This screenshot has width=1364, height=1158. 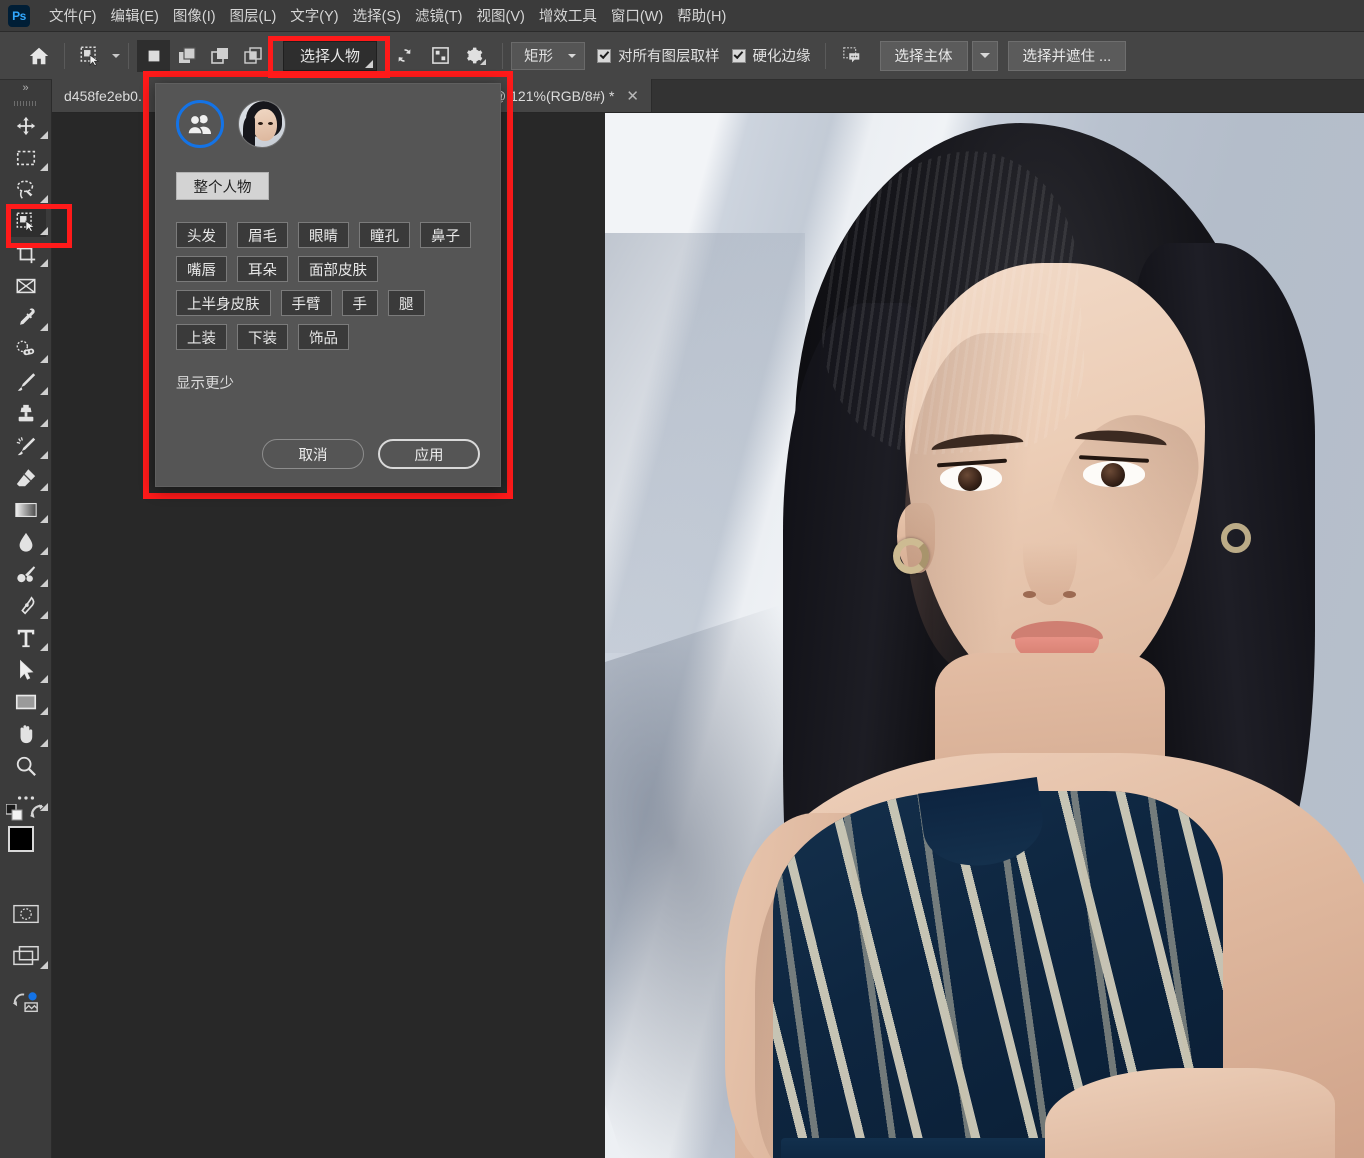 What do you see at coordinates (371, 454) in the screenshot?
I see `popup-actions: 取消 应用` at bounding box center [371, 454].